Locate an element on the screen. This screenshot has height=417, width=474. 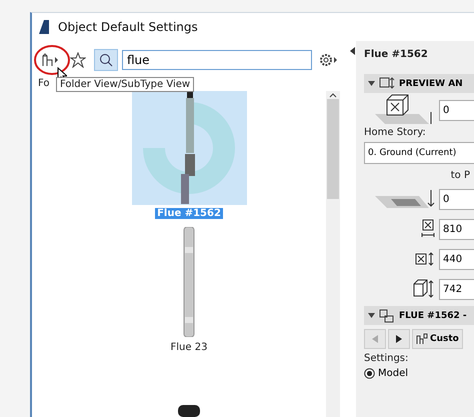
left-triangle-icon is located at coordinates (375, 339).